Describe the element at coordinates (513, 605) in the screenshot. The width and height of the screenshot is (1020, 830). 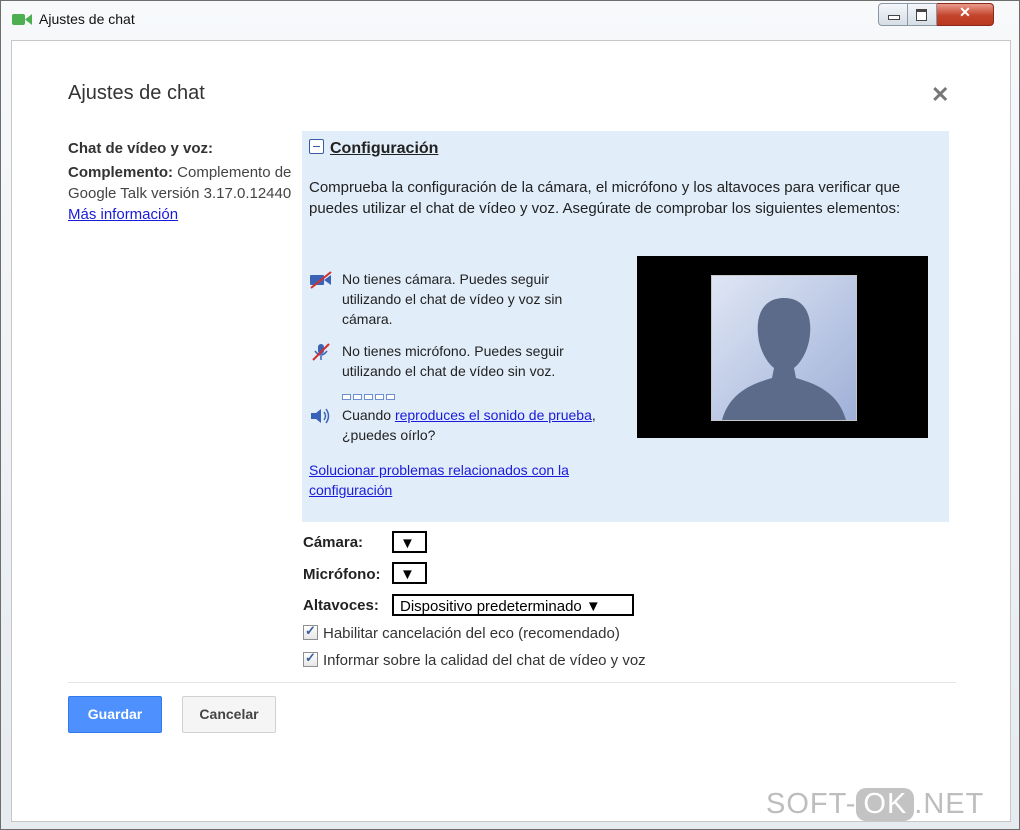
I see `speakers-select: Dispositivo predeterminado ▼` at that location.